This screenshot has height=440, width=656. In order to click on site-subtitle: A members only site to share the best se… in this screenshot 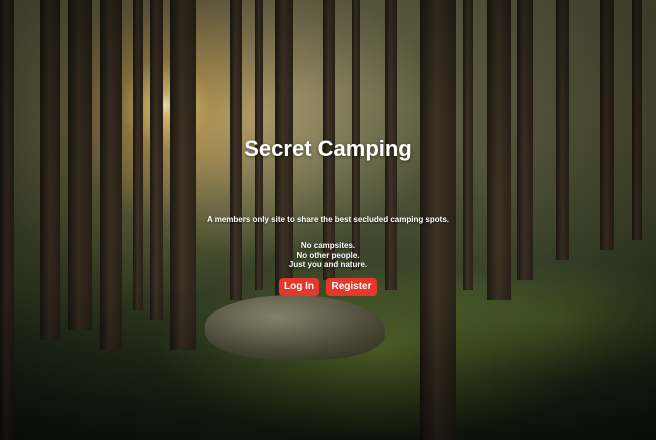, I will do `click(328, 219)`.